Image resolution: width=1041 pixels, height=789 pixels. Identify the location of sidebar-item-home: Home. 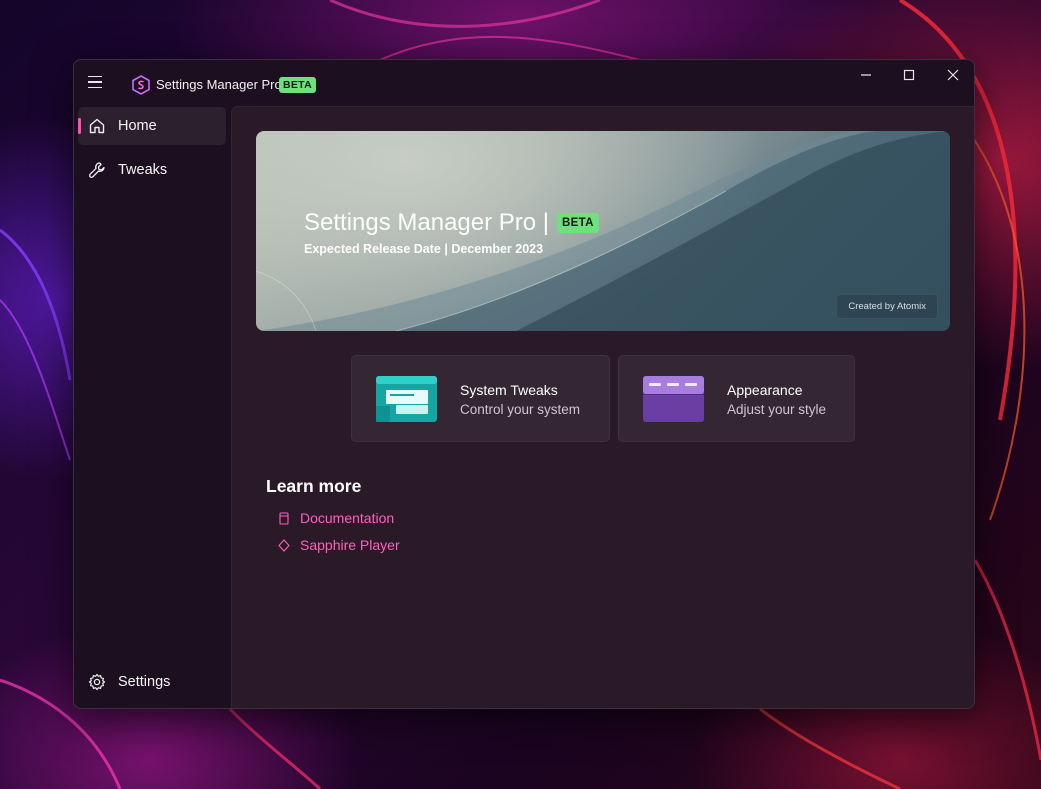
(152, 126).